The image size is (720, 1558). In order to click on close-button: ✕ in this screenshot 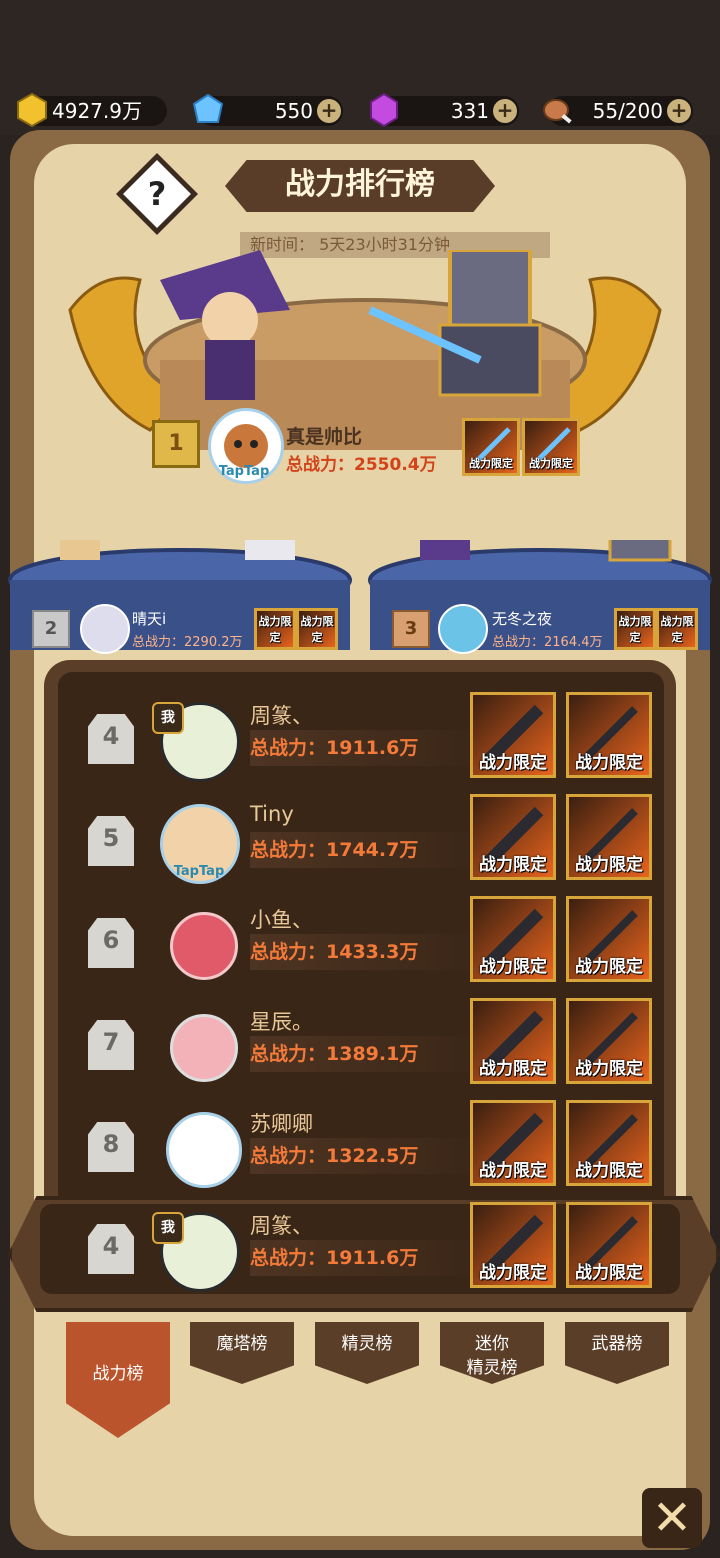, I will do `click(672, 1518)`.